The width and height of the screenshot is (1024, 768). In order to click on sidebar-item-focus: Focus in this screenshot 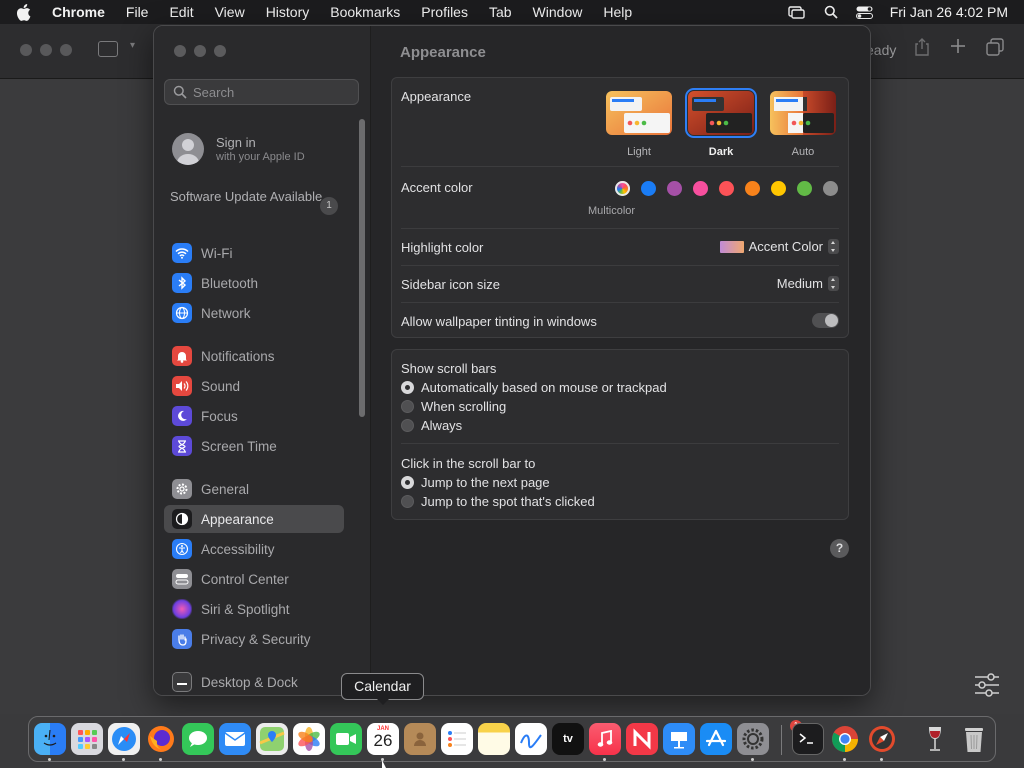, I will do `click(254, 416)`.